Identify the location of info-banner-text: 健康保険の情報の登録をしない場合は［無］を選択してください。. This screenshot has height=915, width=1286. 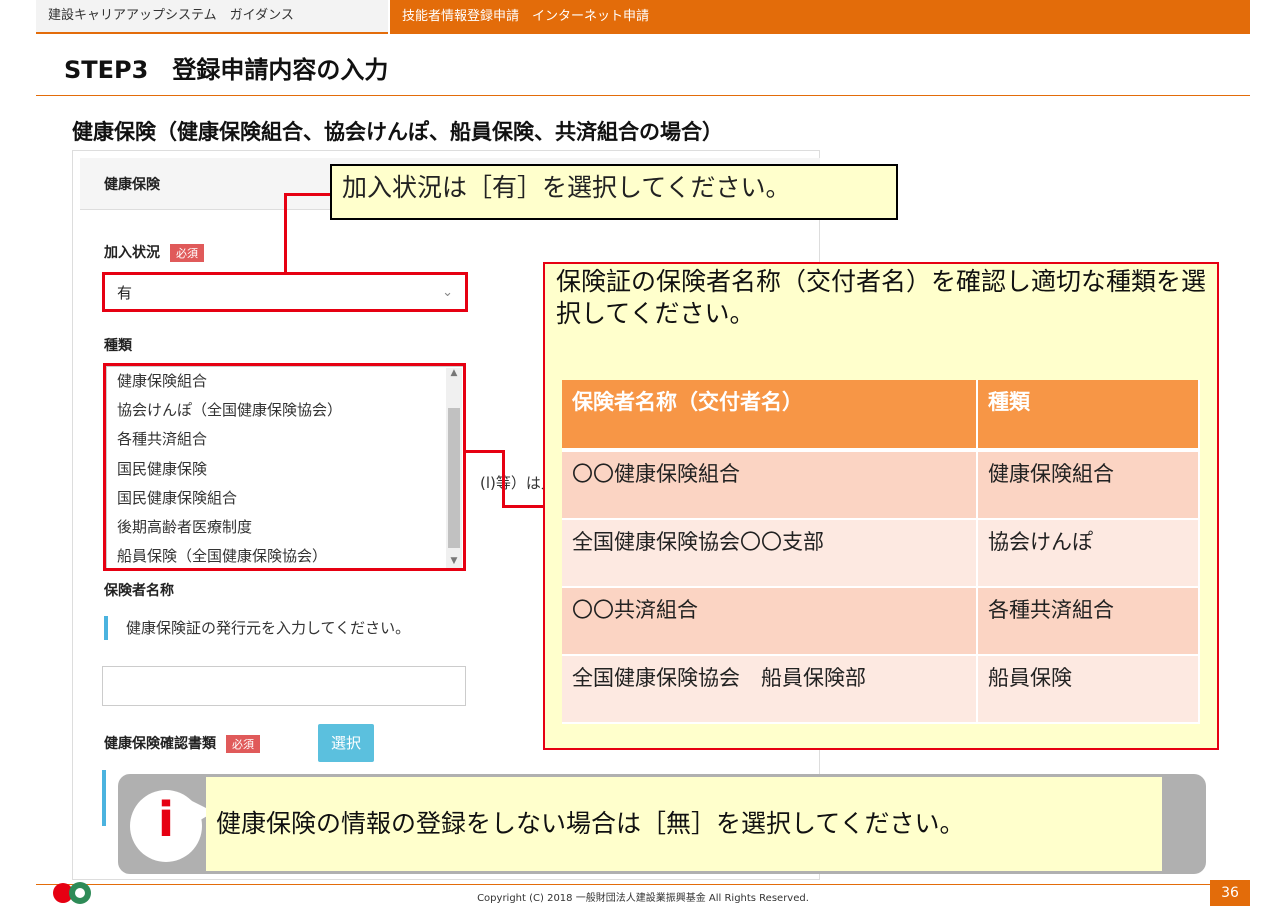
(684, 824).